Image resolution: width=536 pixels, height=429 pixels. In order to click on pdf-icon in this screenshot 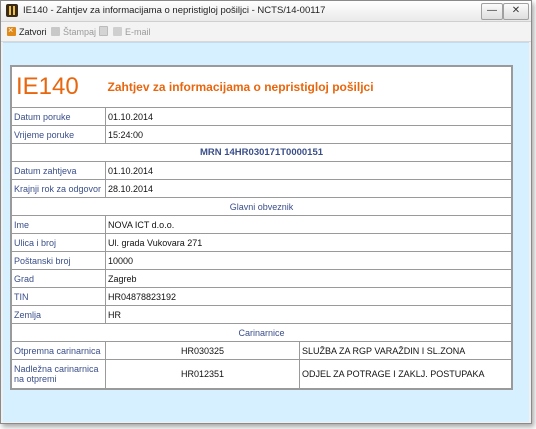, I will do `click(103, 31)`.